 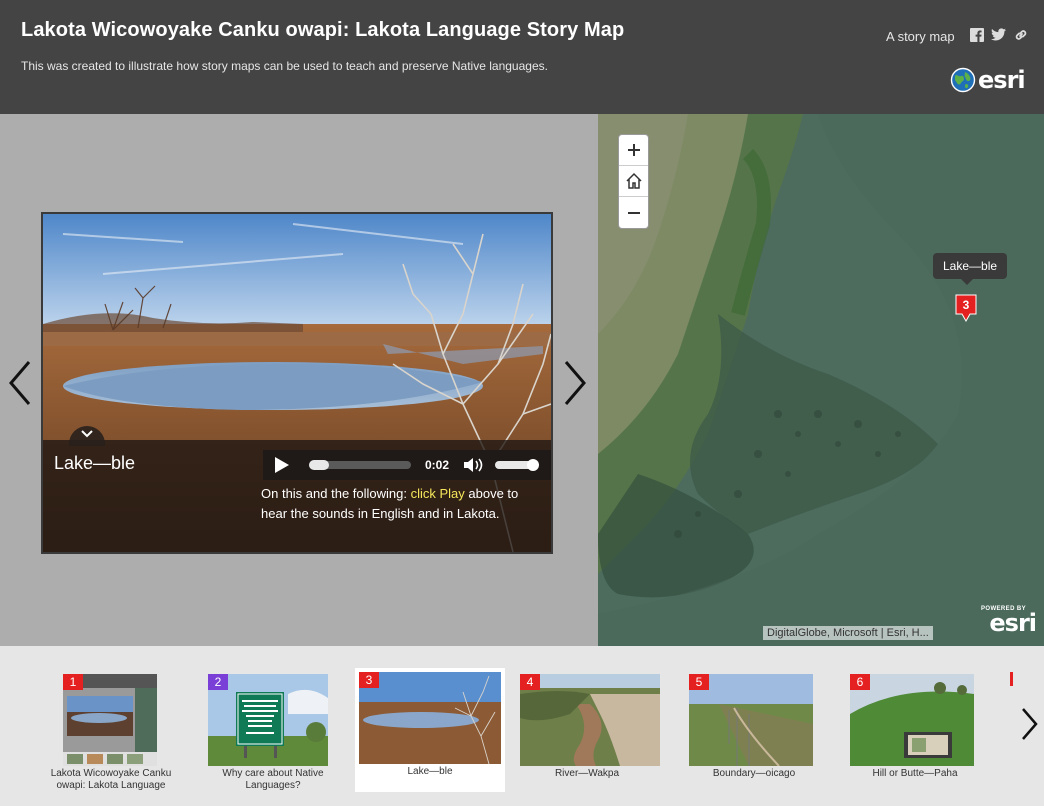 I want to click on caption-highlight: click Play, so click(x=437, y=493).